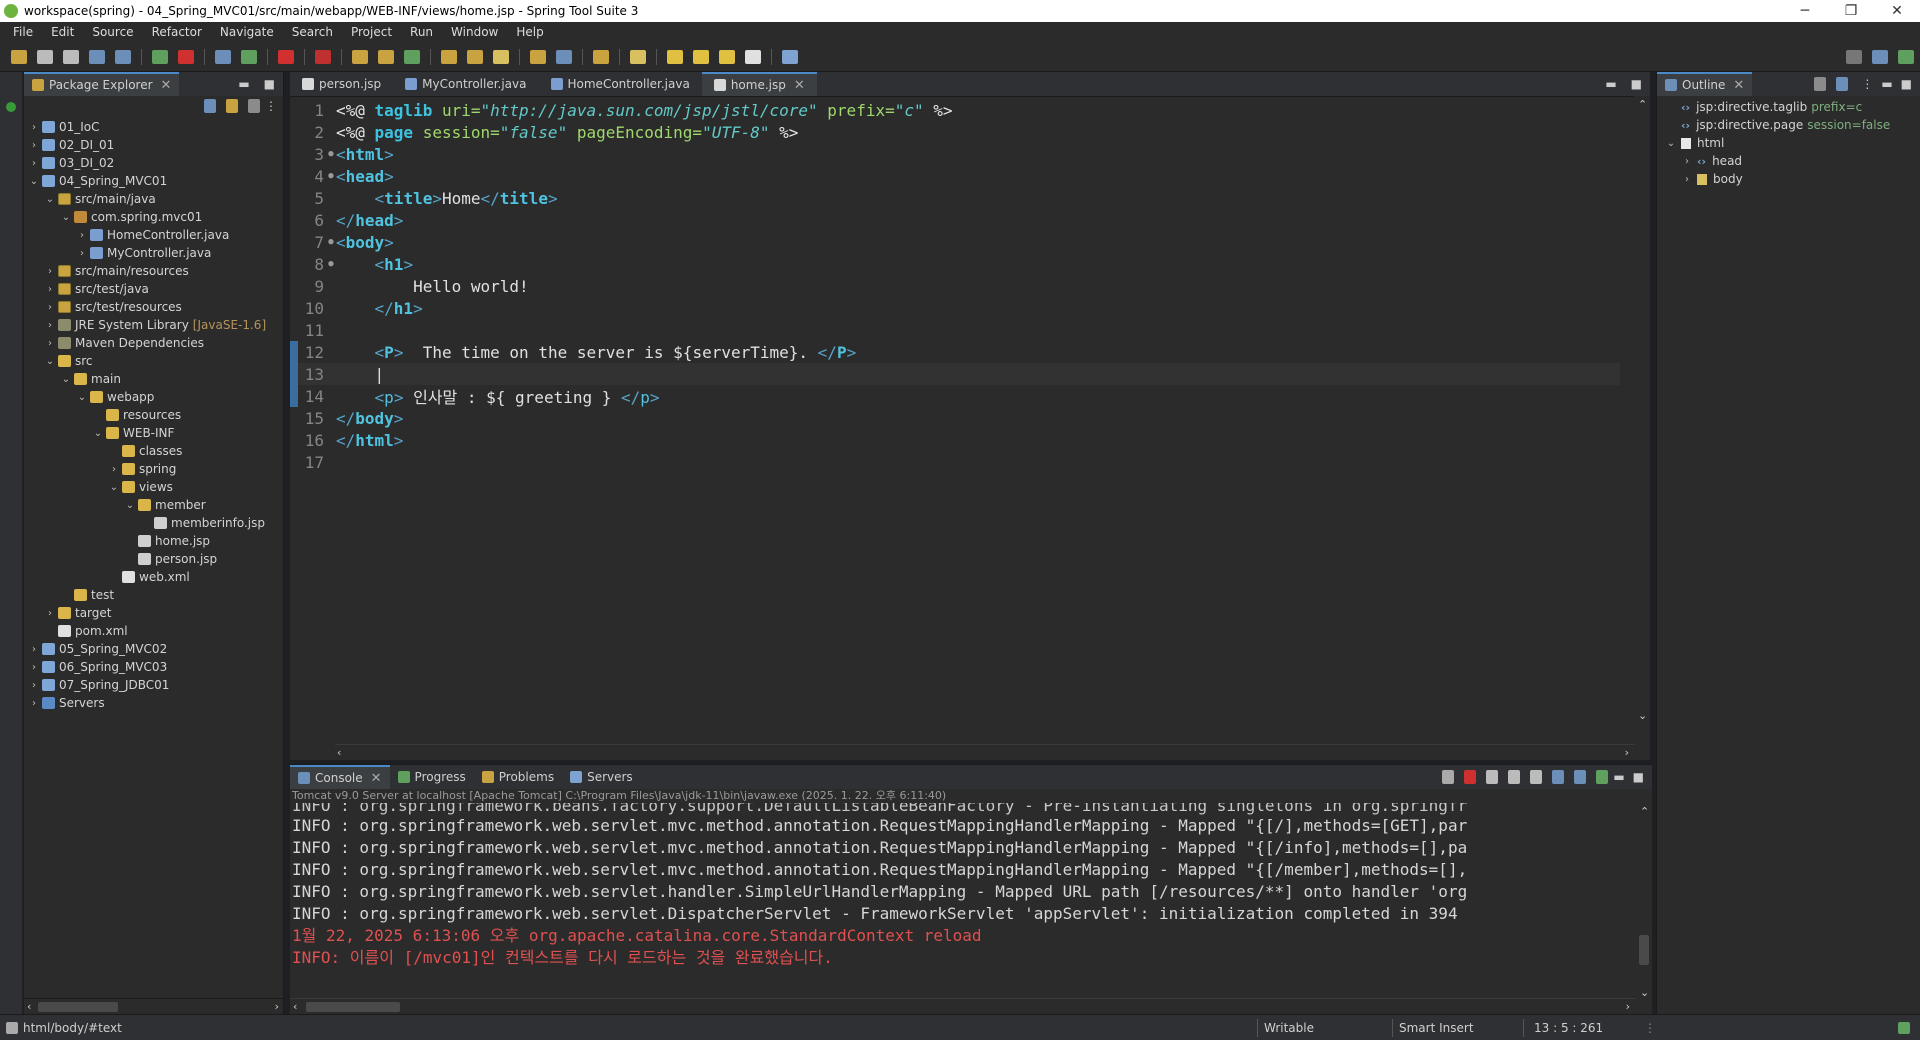 This screenshot has height=1040, width=1920. Describe the element at coordinates (1536, 777) in the screenshot. I see `clear-console-icon` at that location.